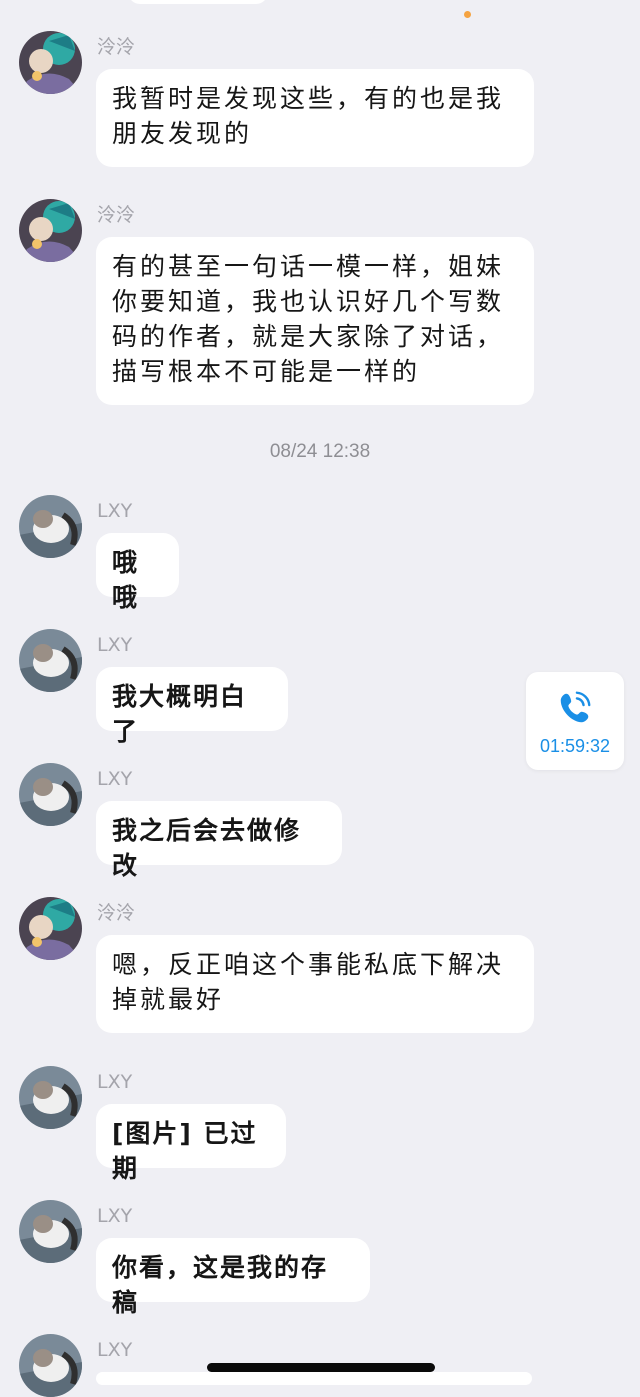 The width and height of the screenshot is (640, 1397). What do you see at coordinates (219, 840) in the screenshot?
I see `message-bubble: 我之后会去做修改` at bounding box center [219, 840].